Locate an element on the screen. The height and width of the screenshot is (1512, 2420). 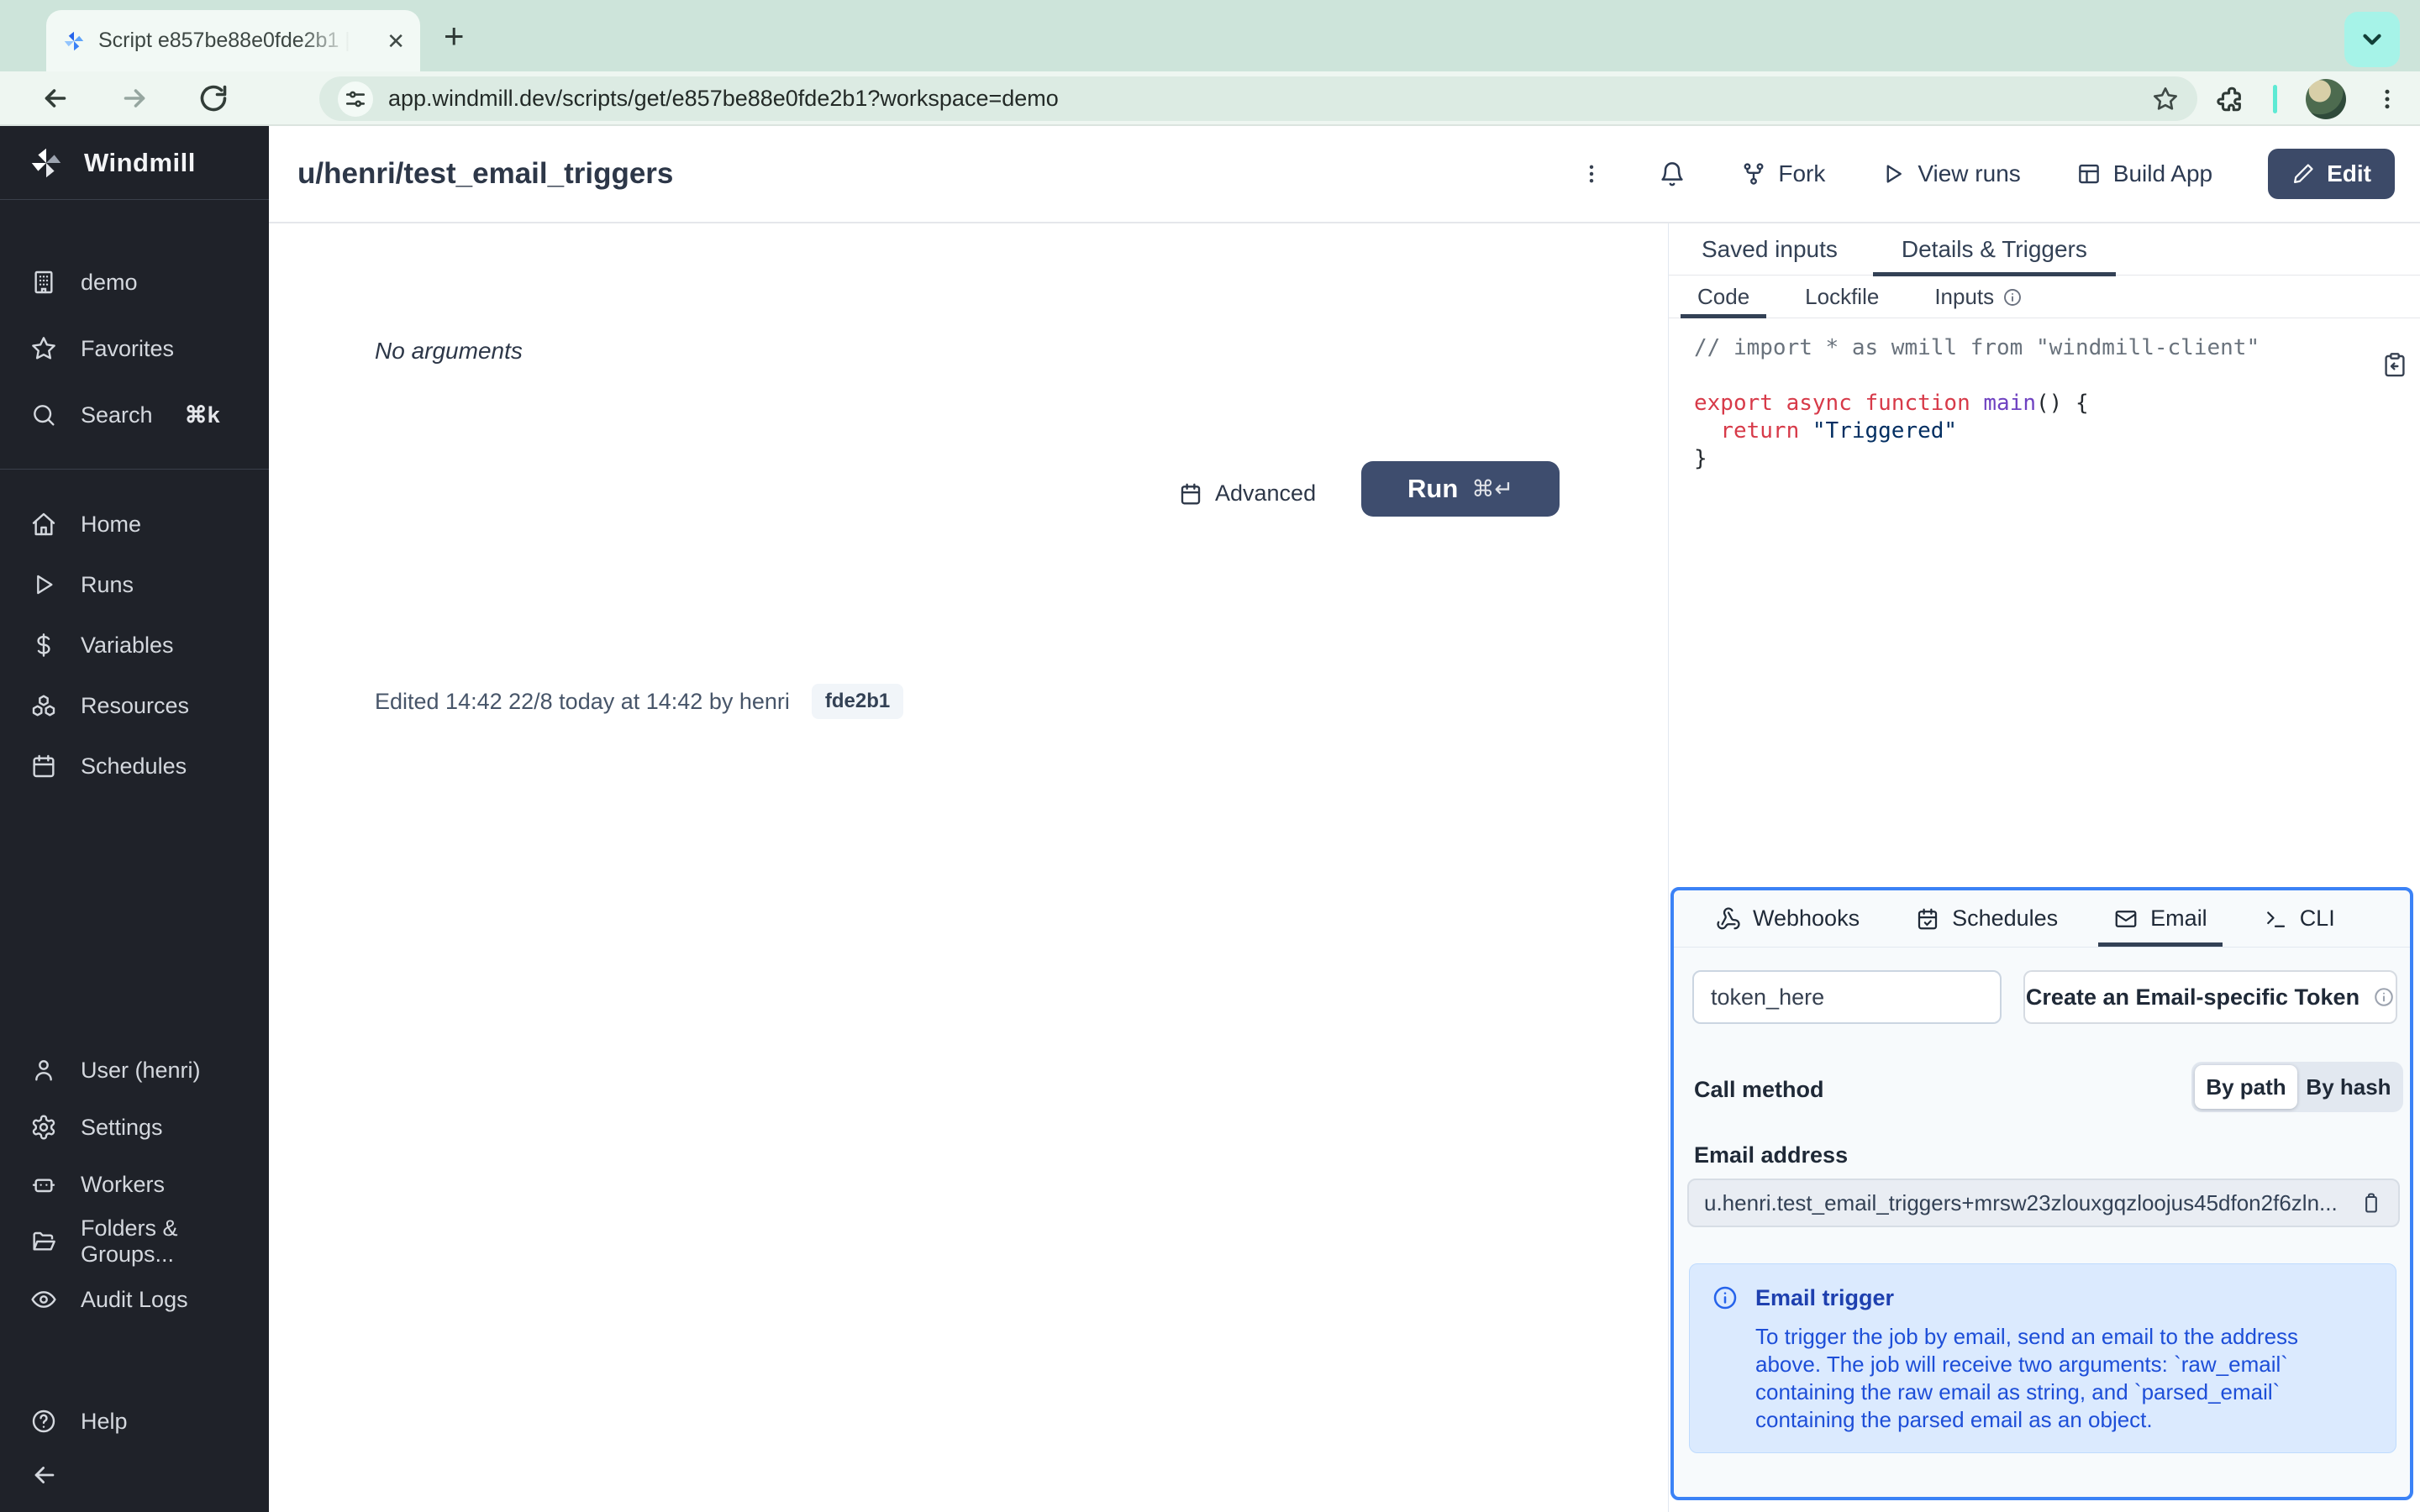
call-method-label: Call method is located at coordinates (1759, 1089).